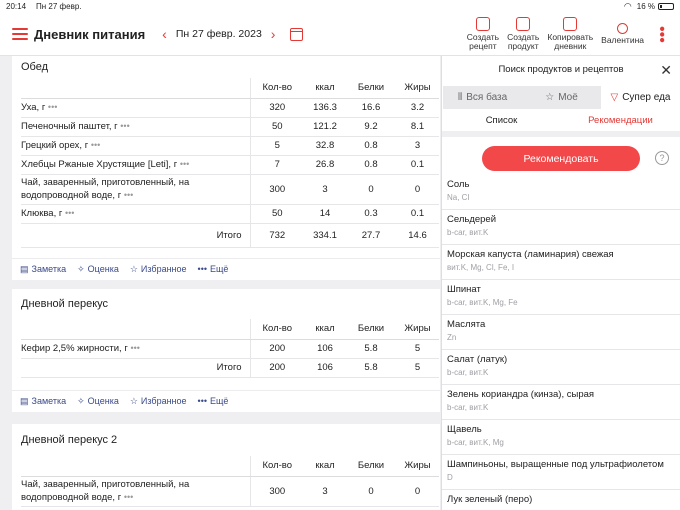  What do you see at coordinates (276, 349) in the screenshot?
I see `qty-cell: 200` at bounding box center [276, 349].